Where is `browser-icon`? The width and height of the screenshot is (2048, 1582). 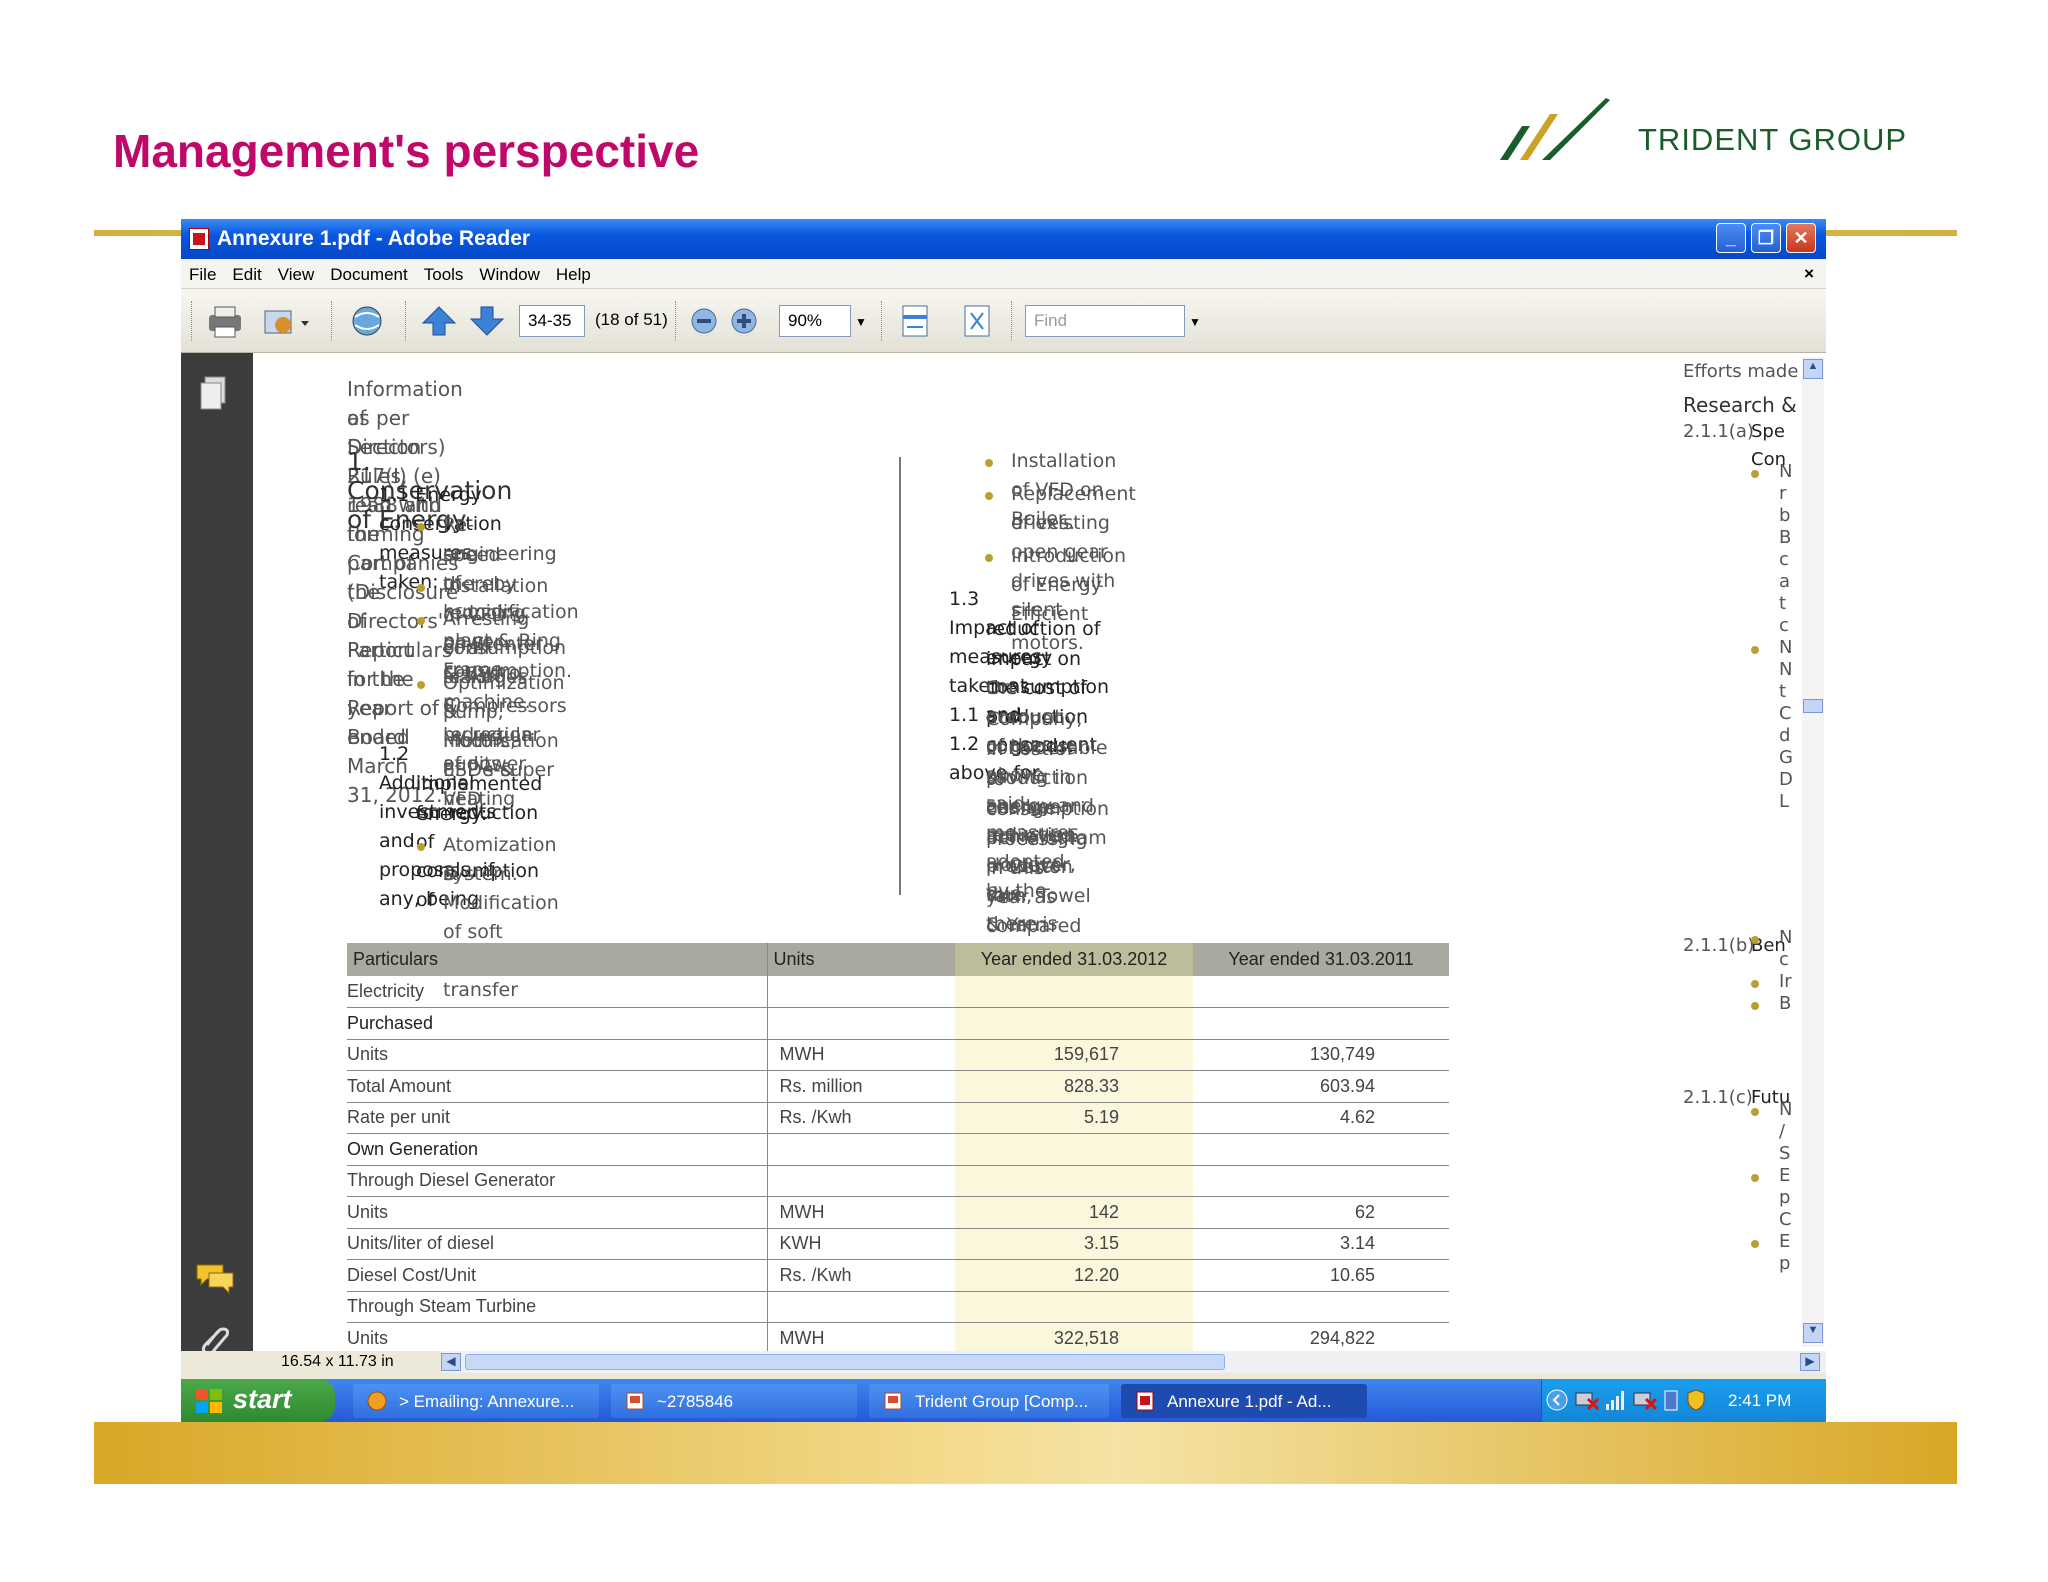
browser-icon is located at coordinates (377, 1401).